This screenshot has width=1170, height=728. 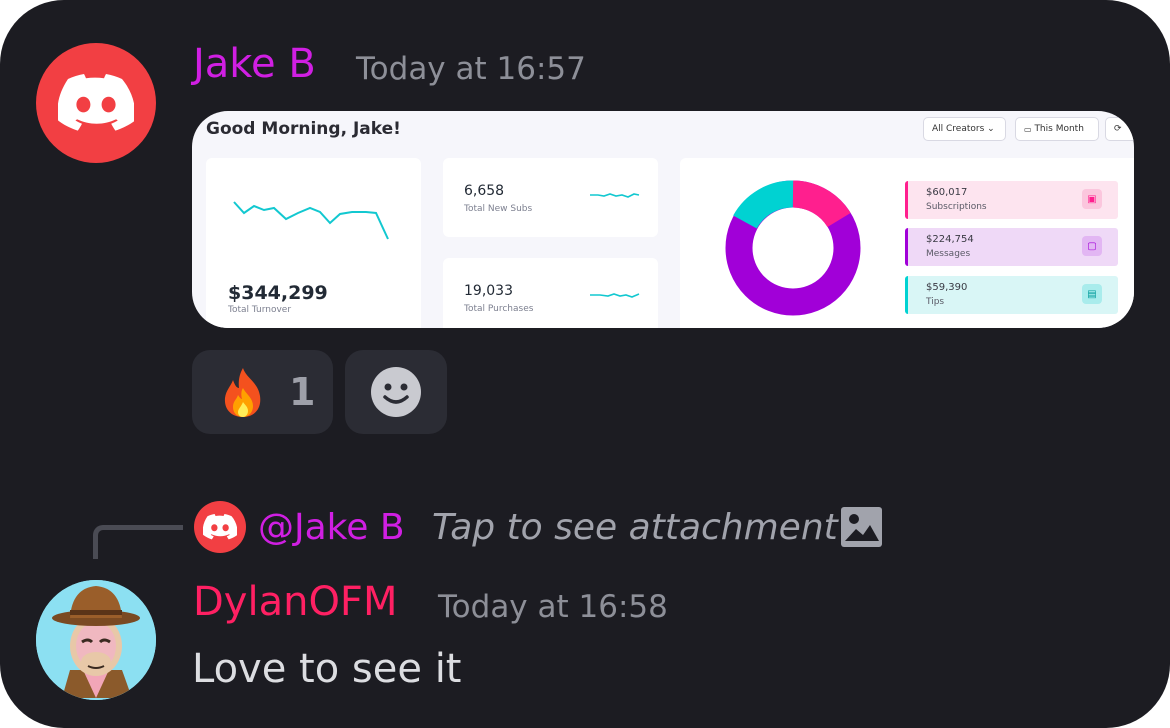 I want to click on purchases-card: 19,033 Total Purchases, so click(x=550, y=293).